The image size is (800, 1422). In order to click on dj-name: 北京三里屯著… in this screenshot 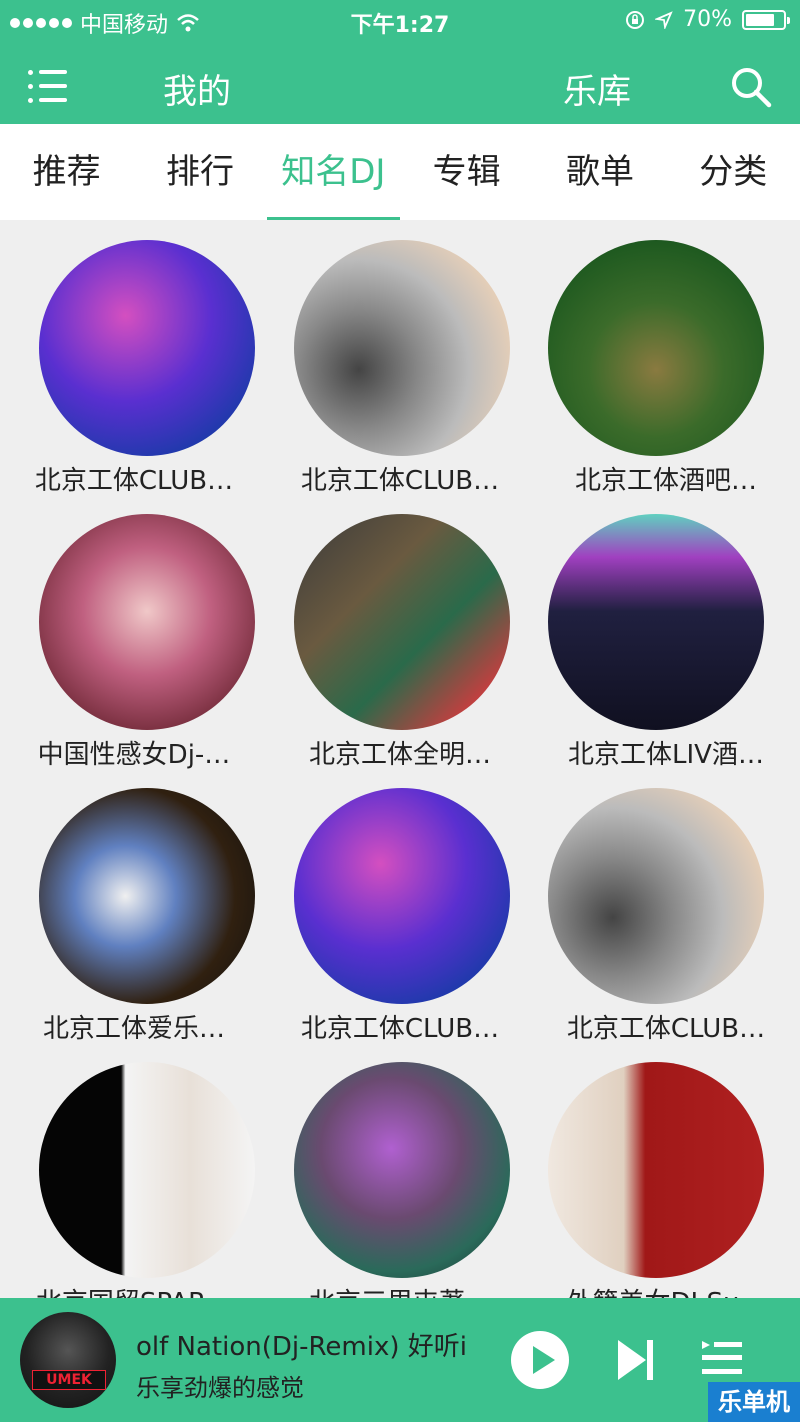, I will do `click(400, 1290)`.